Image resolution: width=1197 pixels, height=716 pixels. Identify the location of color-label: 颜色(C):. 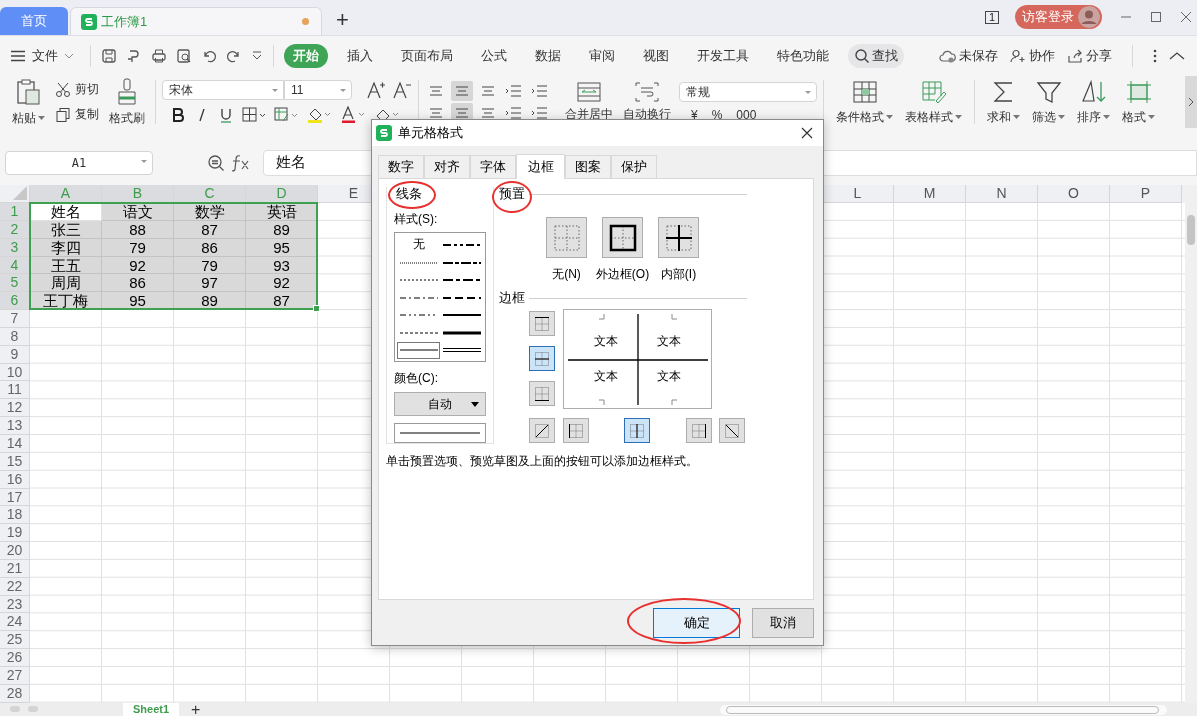
(416, 378).